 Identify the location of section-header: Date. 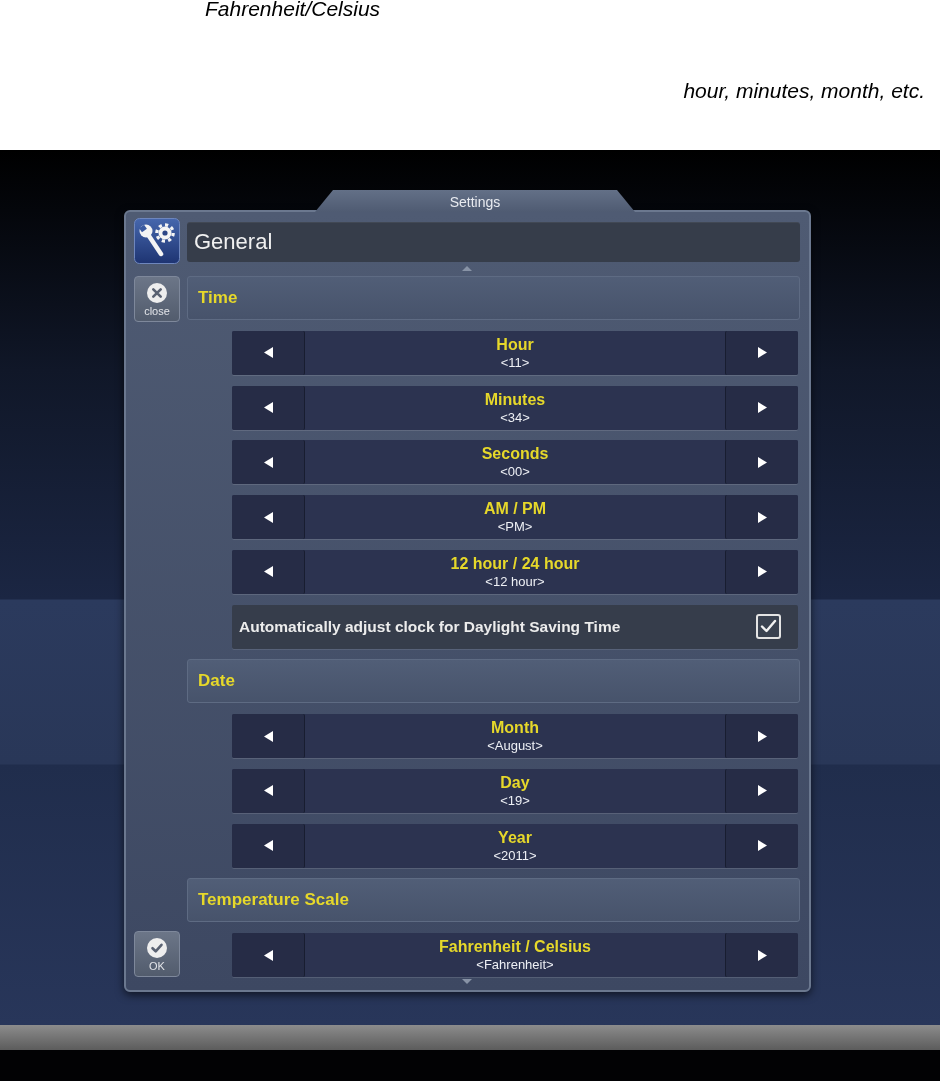
(493, 681).